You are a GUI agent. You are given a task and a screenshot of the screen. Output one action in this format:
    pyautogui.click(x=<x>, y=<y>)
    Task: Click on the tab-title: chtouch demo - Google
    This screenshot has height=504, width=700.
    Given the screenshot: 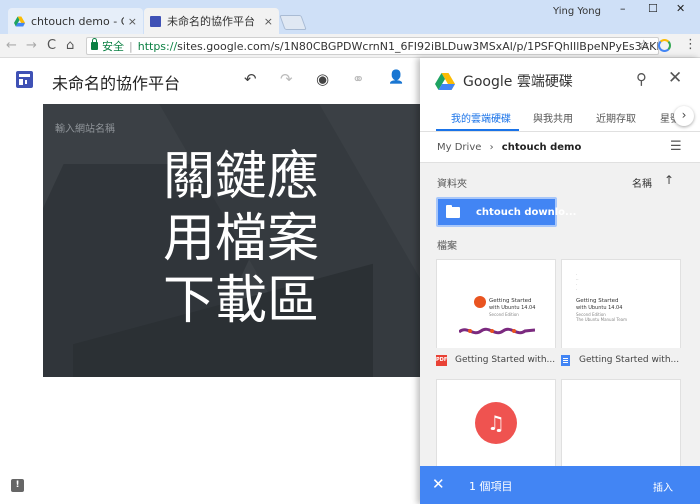 What is the action you would take?
    pyautogui.click(x=77, y=21)
    